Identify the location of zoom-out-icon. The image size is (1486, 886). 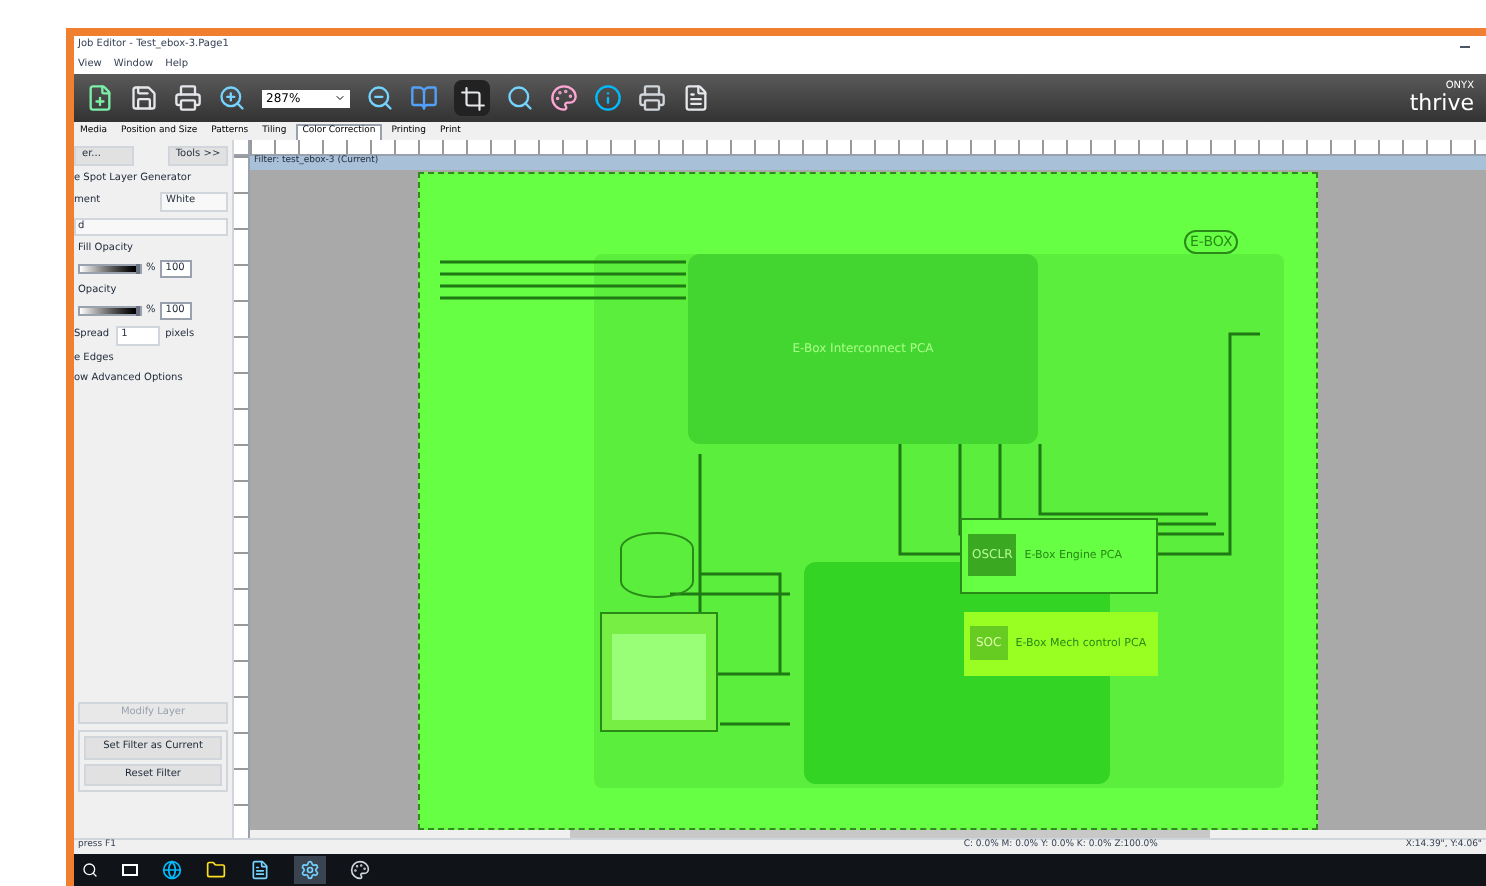
(380, 98).